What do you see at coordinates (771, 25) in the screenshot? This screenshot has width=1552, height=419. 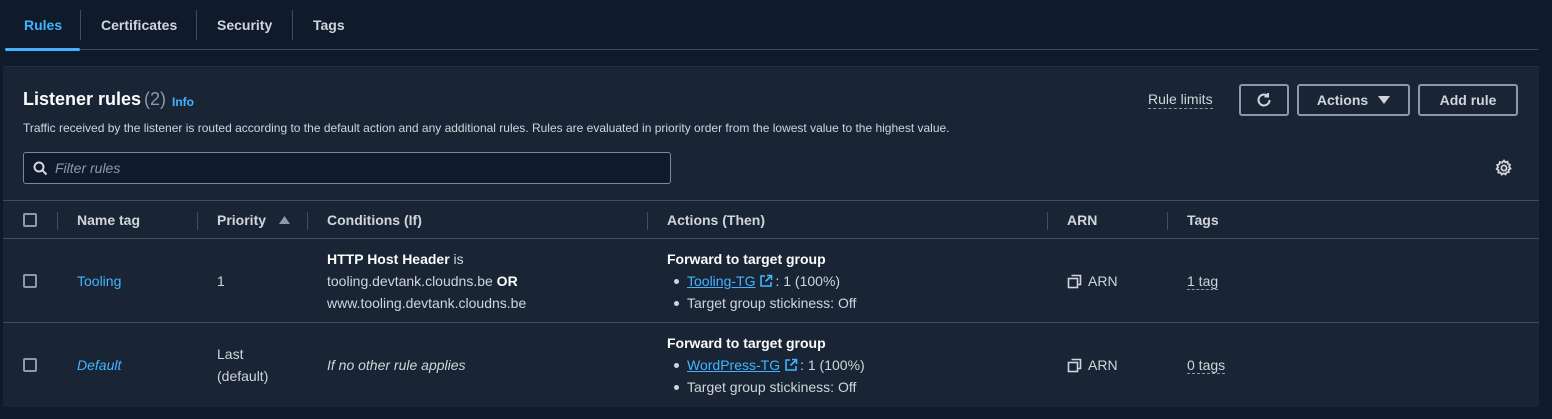 I see `tab-bar: Rules Certificates Security Tags` at bounding box center [771, 25].